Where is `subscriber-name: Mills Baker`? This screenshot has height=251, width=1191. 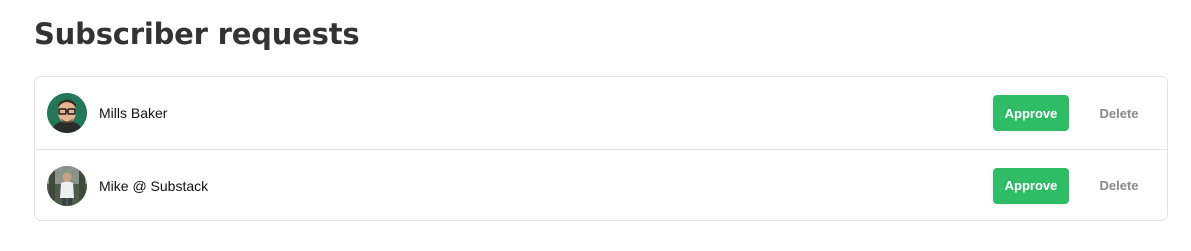 subscriber-name: Mills Baker is located at coordinates (133, 113).